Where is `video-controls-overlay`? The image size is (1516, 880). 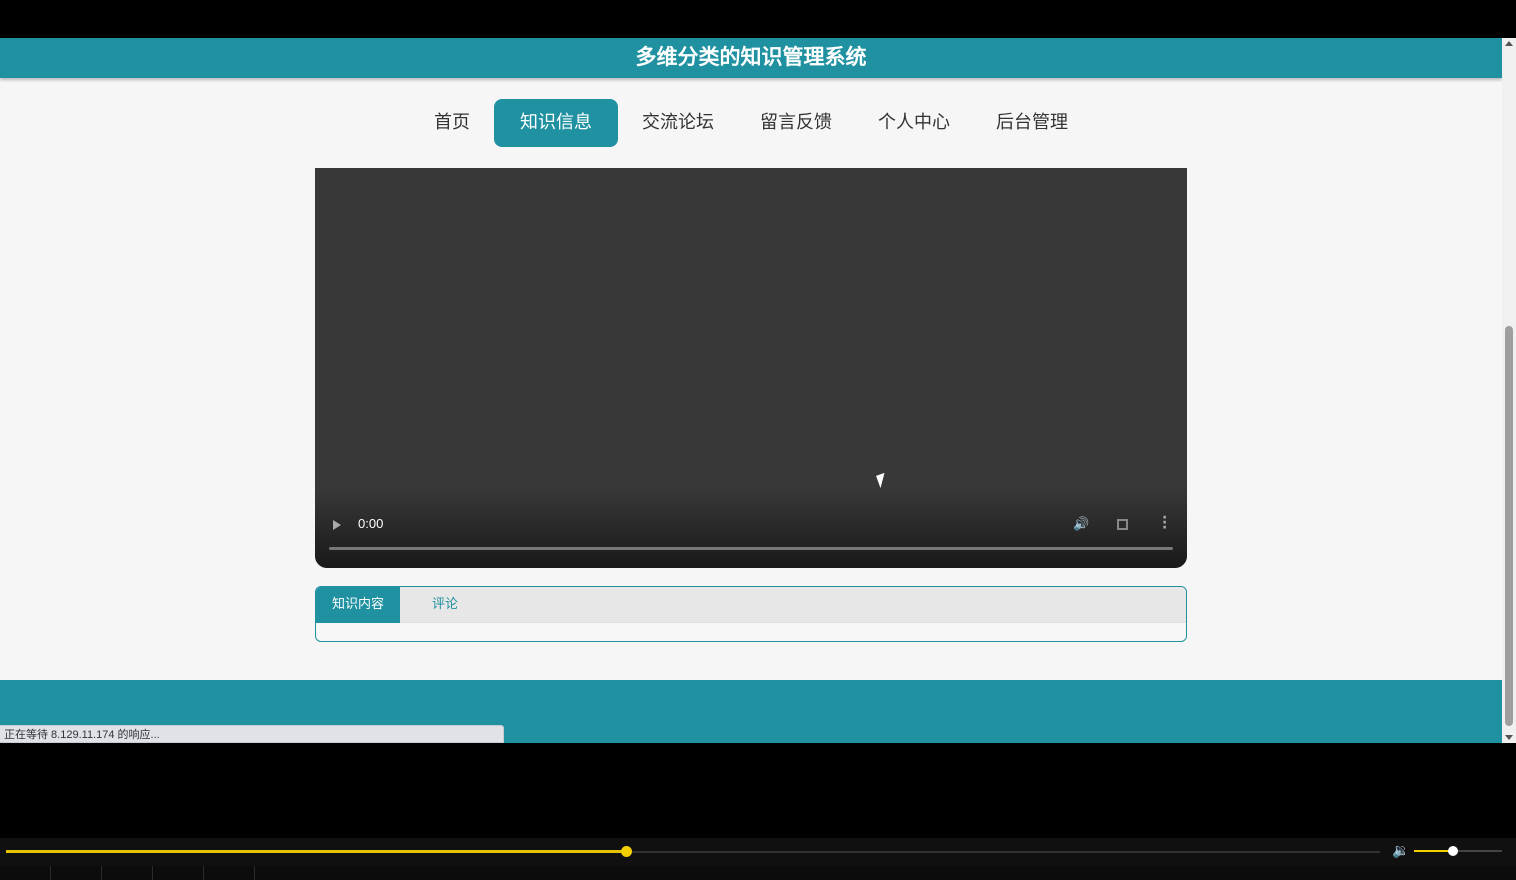
video-controls-overlay is located at coordinates (751, 528).